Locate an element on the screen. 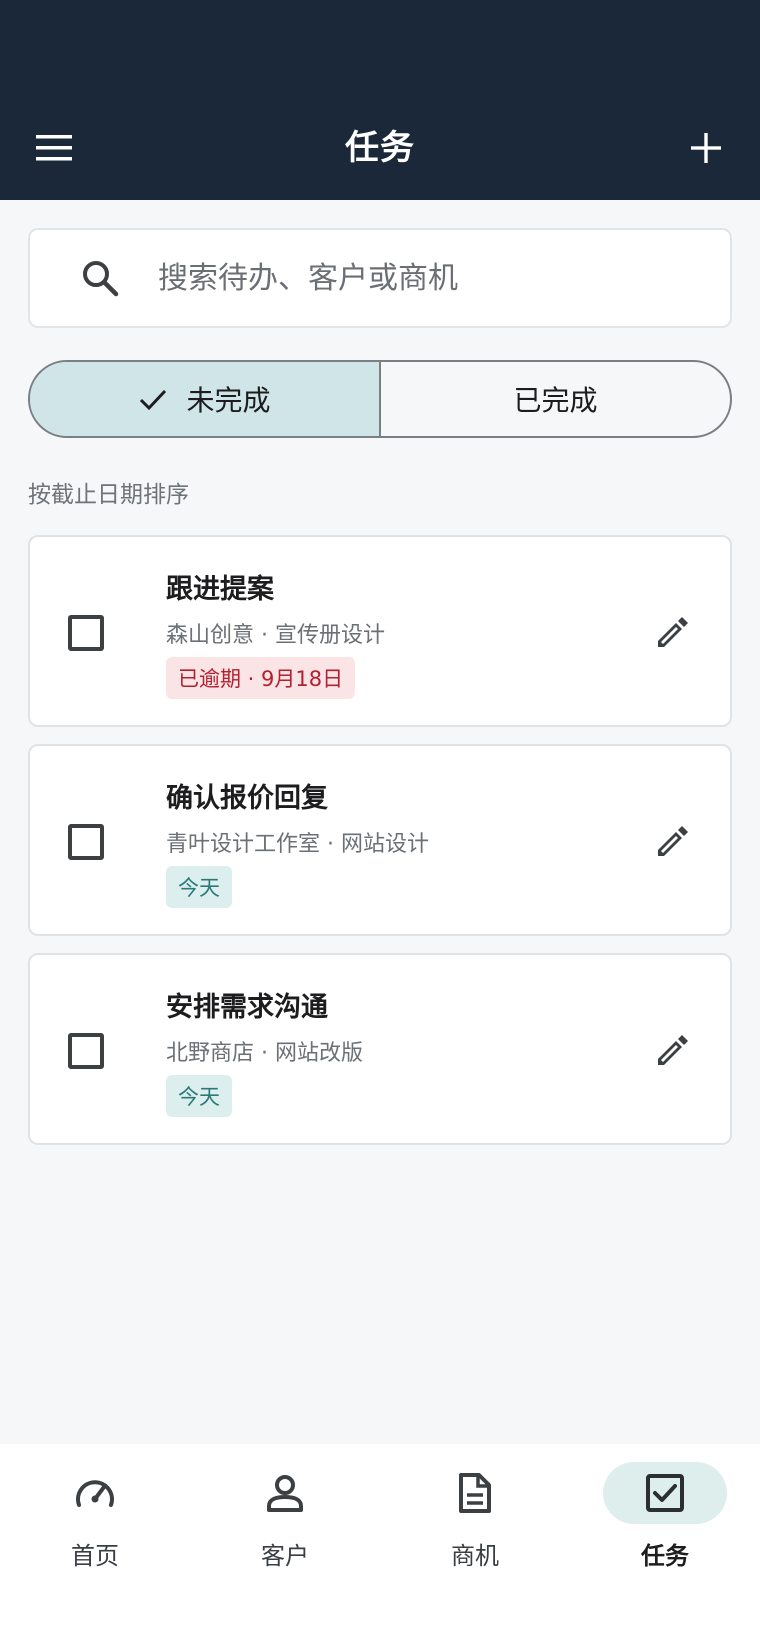 The height and width of the screenshot is (1645, 760). nav-customers: 客户 is located at coordinates (285, 1544).